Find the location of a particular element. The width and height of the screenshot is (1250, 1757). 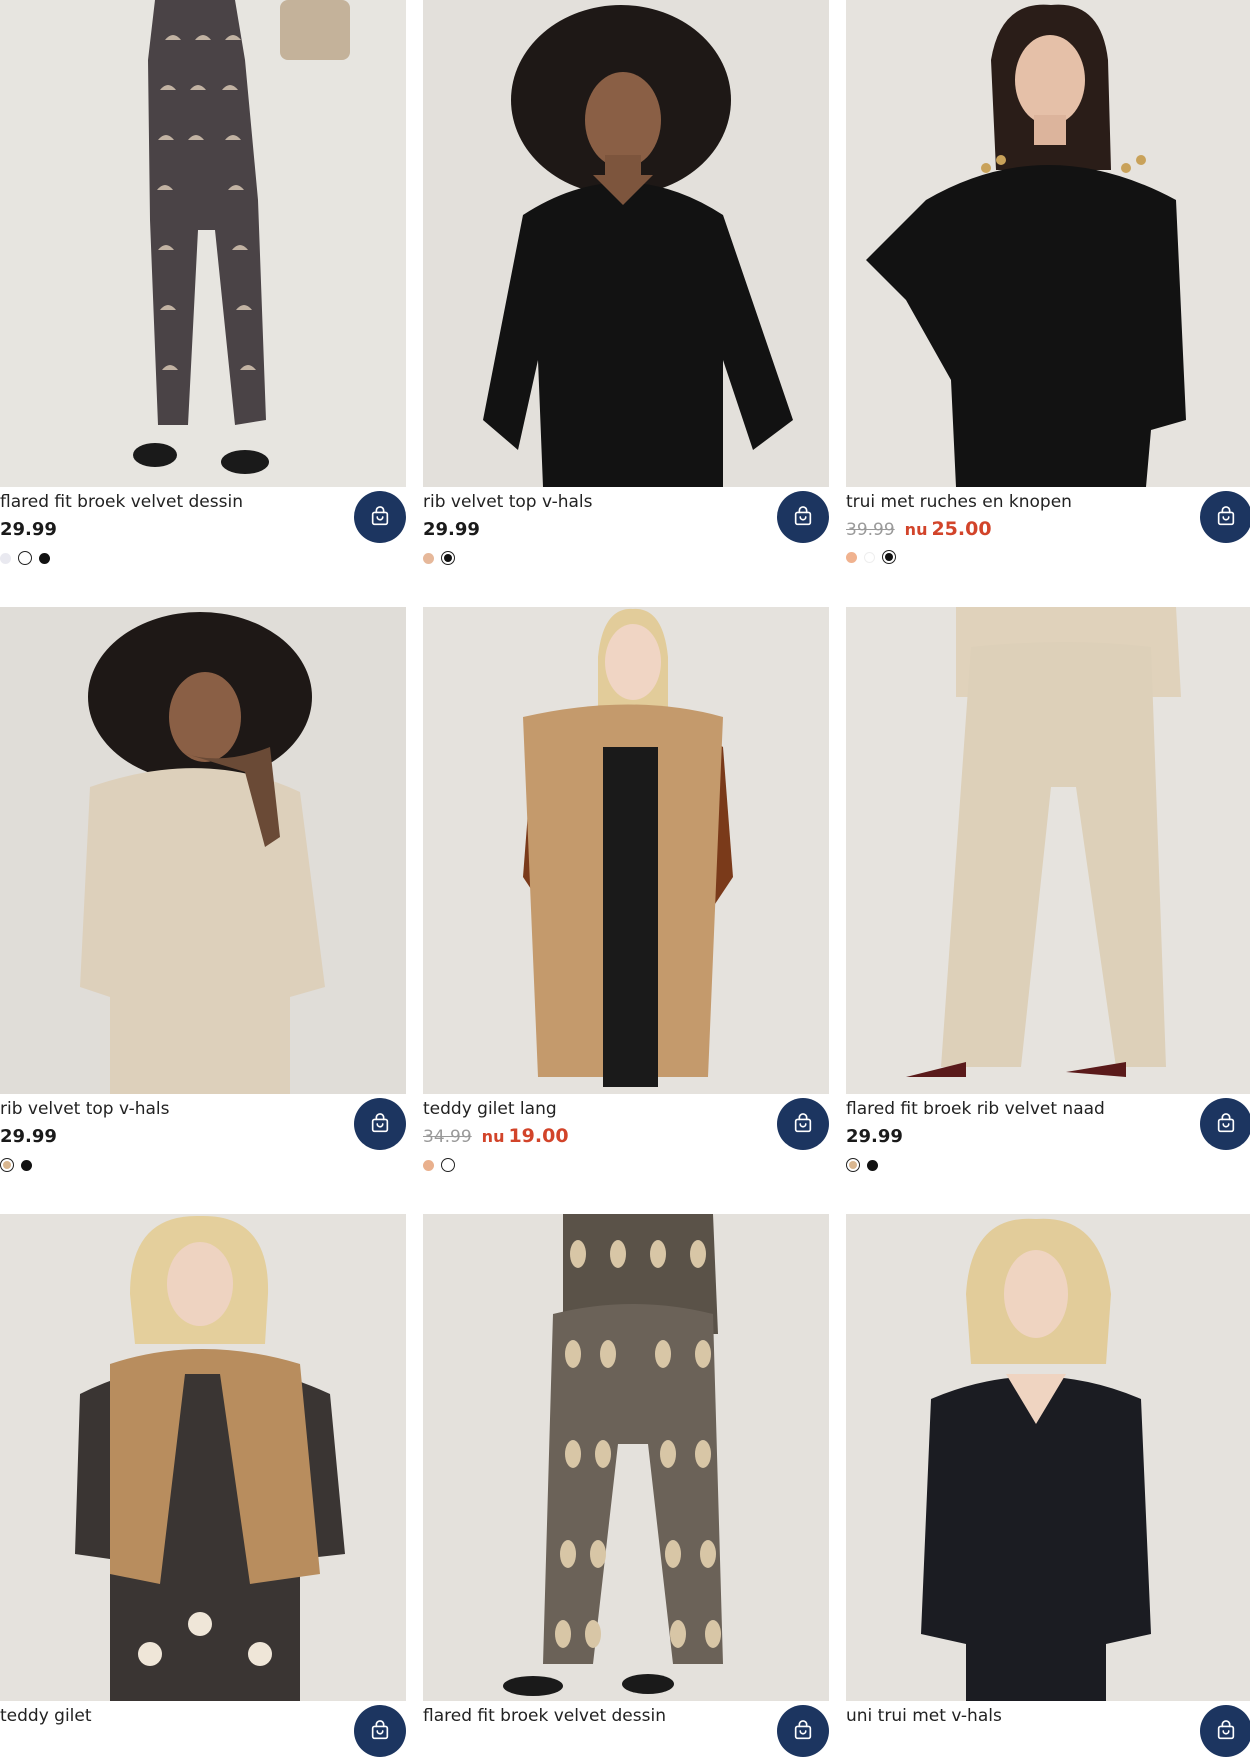

product-name: teddy gilet lang is located at coordinates (490, 1109).